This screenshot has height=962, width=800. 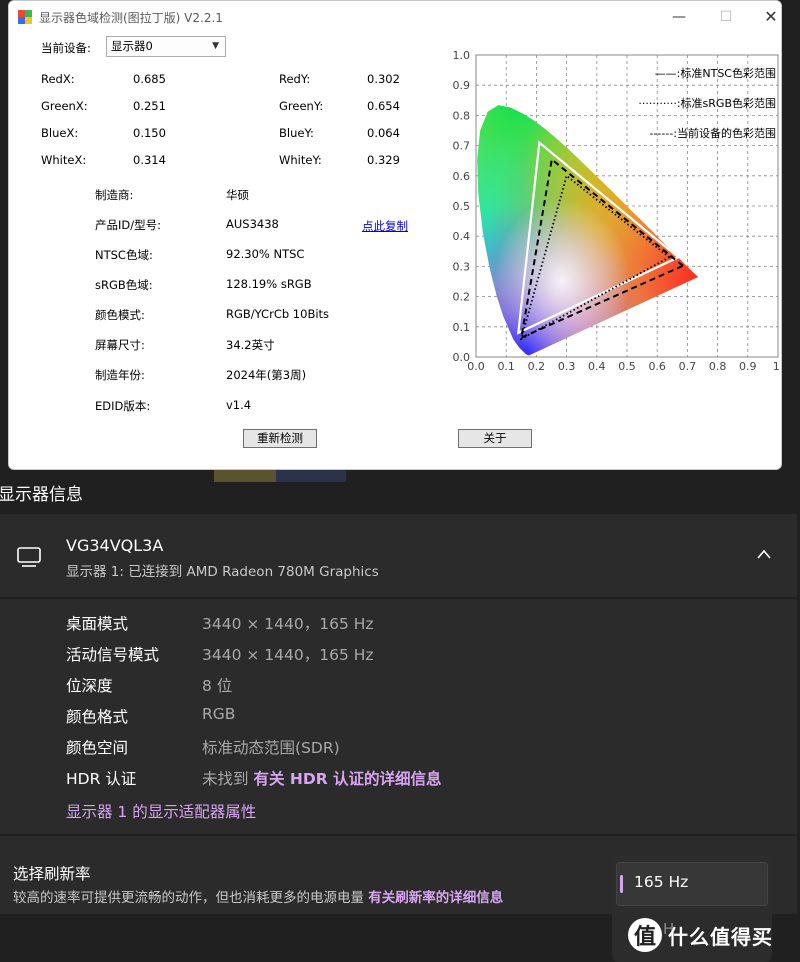 I want to click on y-tick-label: 0.6, so click(x=462, y=176).